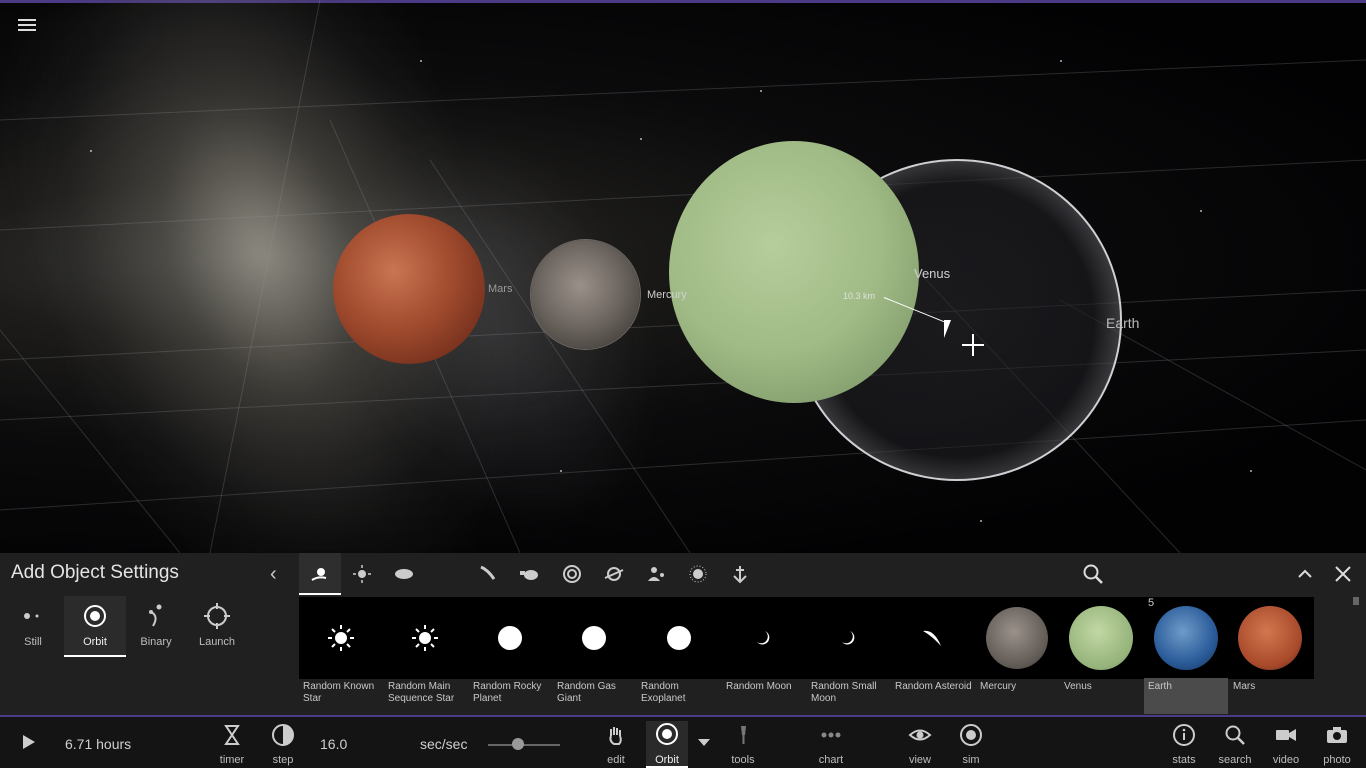 The height and width of the screenshot is (768, 1366). I want to click on camera-icon, so click(1337, 735).